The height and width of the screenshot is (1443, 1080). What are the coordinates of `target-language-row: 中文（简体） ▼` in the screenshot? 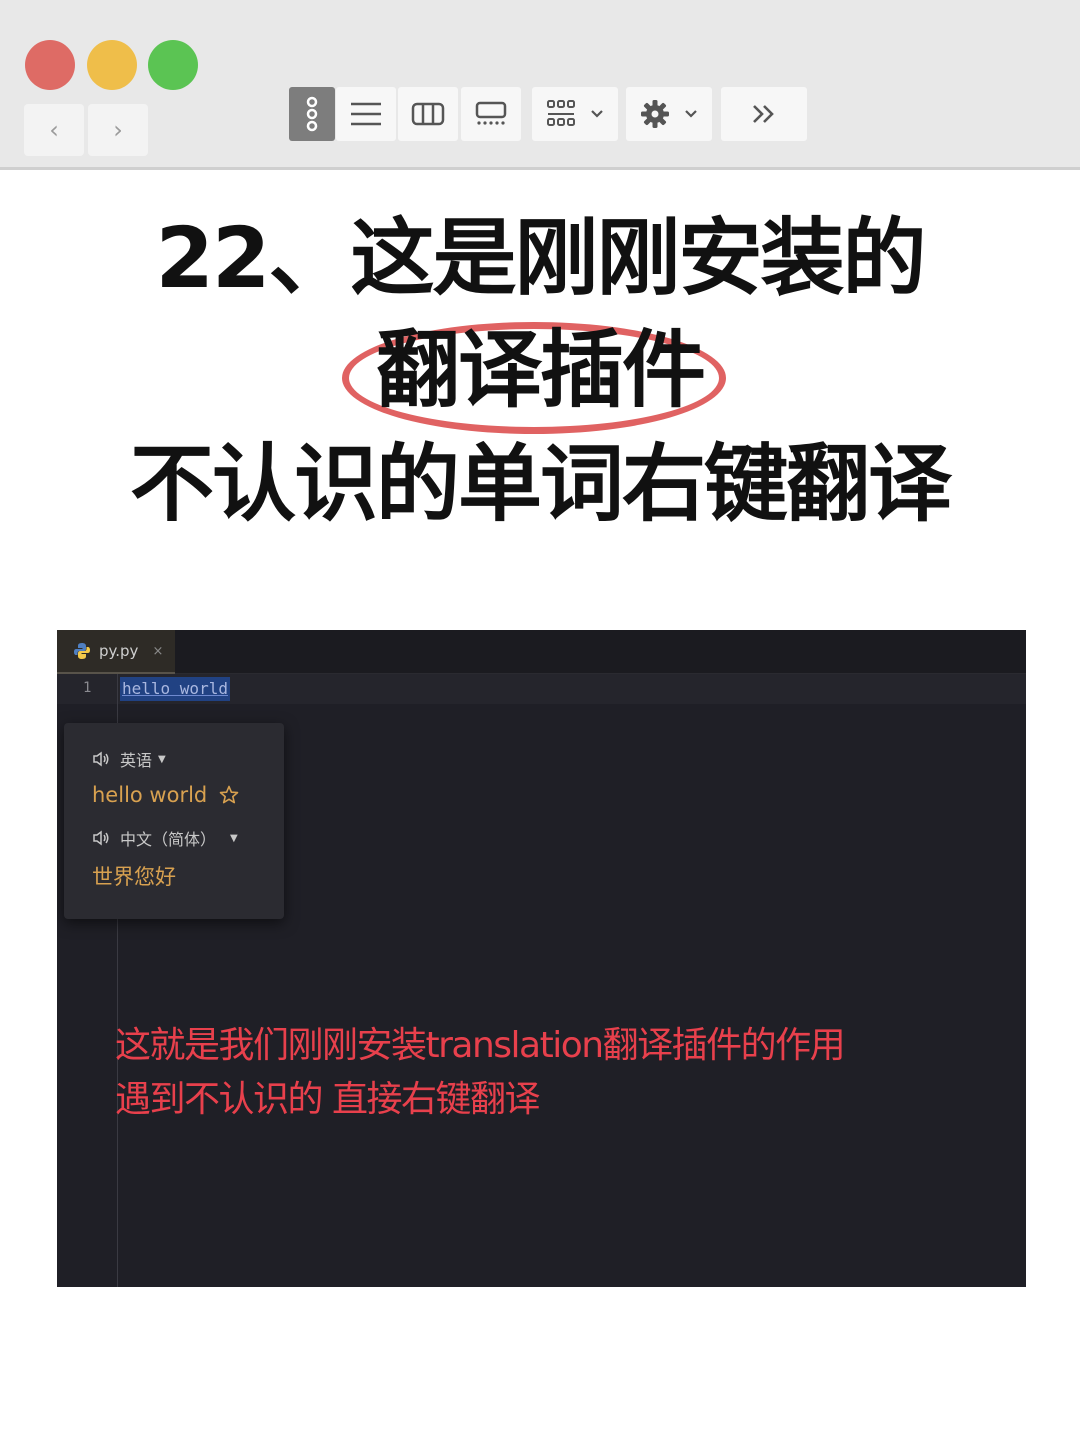 It's located at (165, 838).